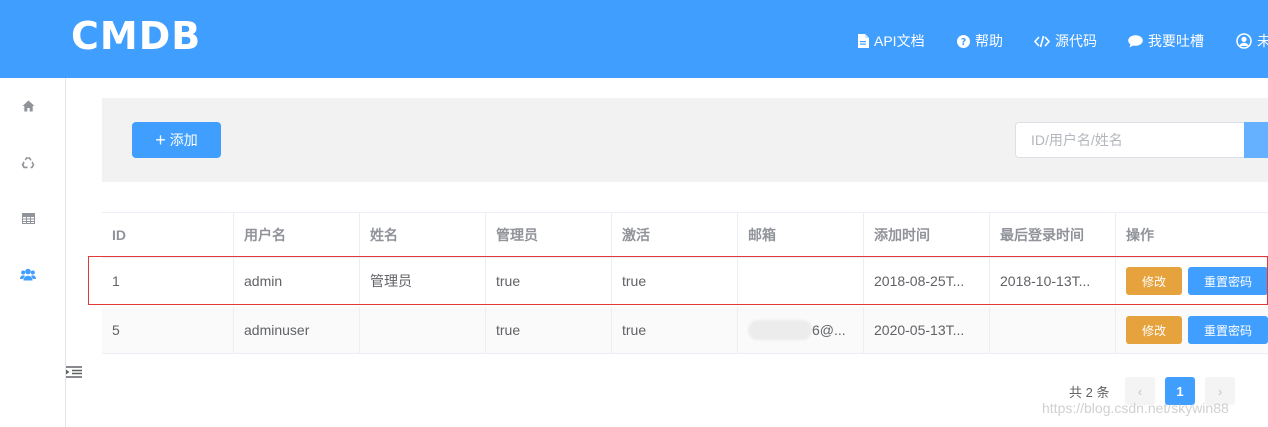  Describe the element at coordinates (183, 140) in the screenshot. I see `add-button-label: 添加` at that location.